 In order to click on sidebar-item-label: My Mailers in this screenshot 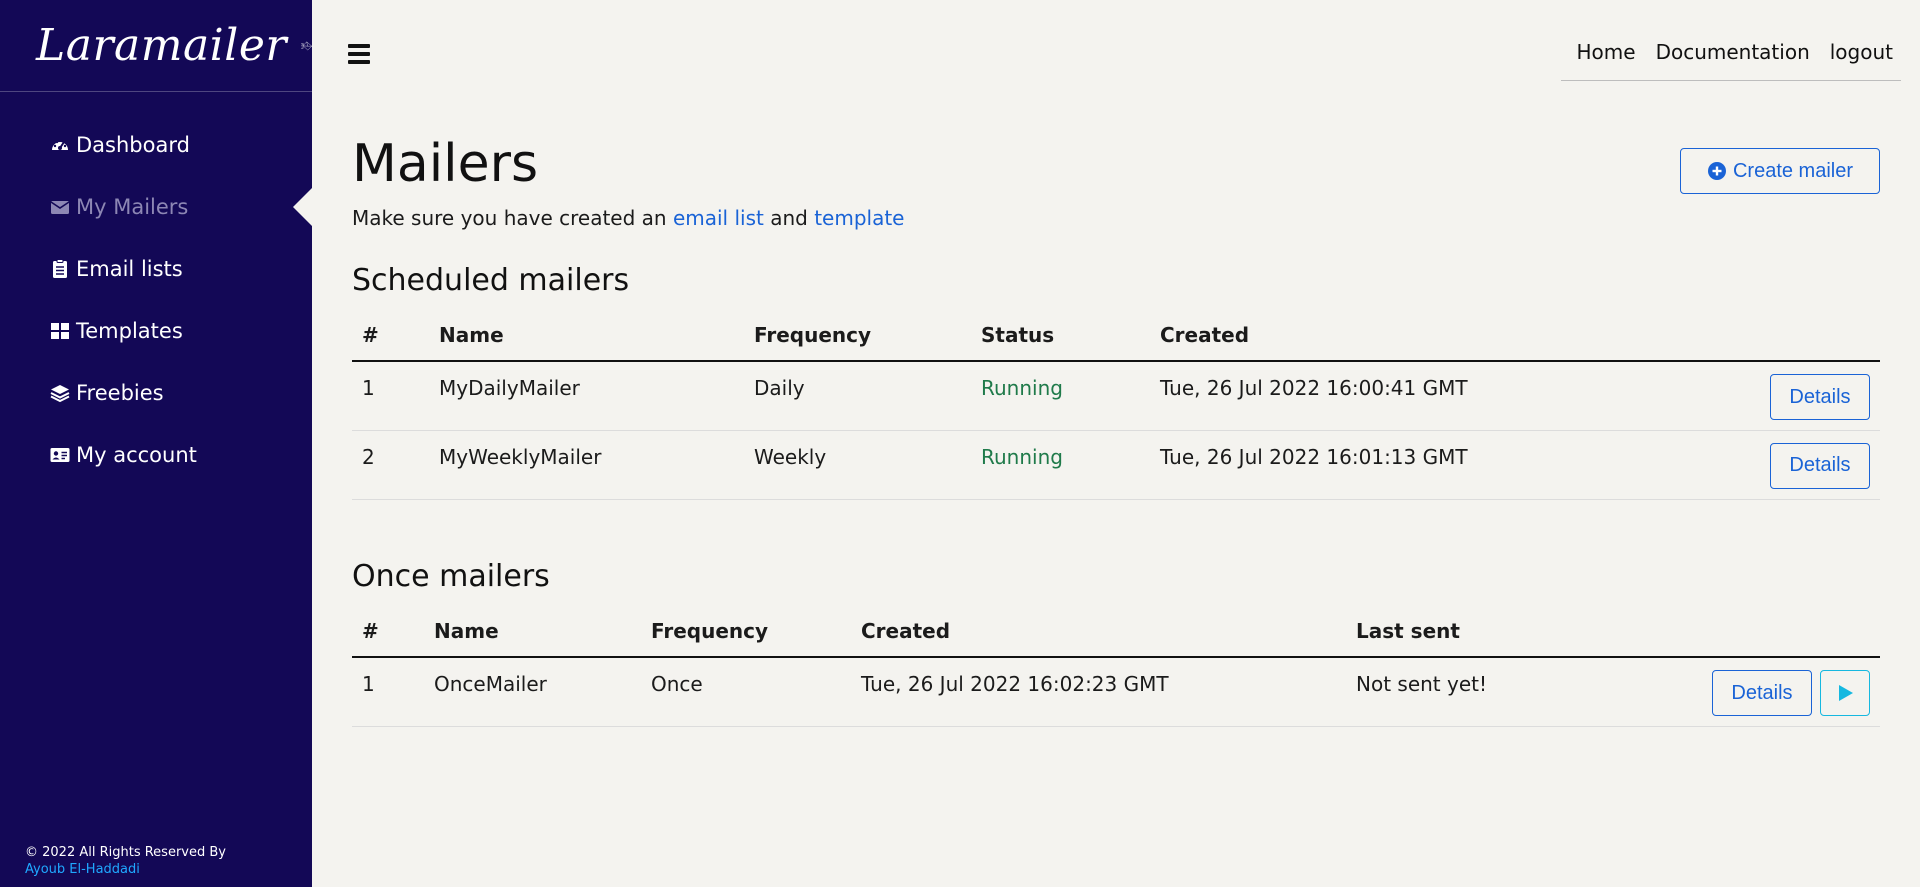, I will do `click(132, 207)`.